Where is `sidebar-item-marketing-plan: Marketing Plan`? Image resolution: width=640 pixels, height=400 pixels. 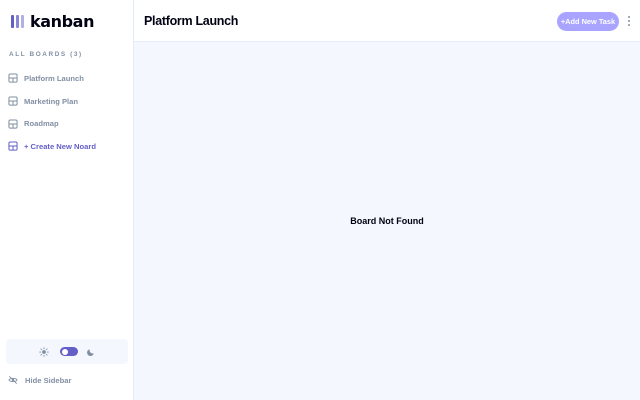
sidebar-item-marketing-plan: Marketing Plan is located at coordinates (66, 101).